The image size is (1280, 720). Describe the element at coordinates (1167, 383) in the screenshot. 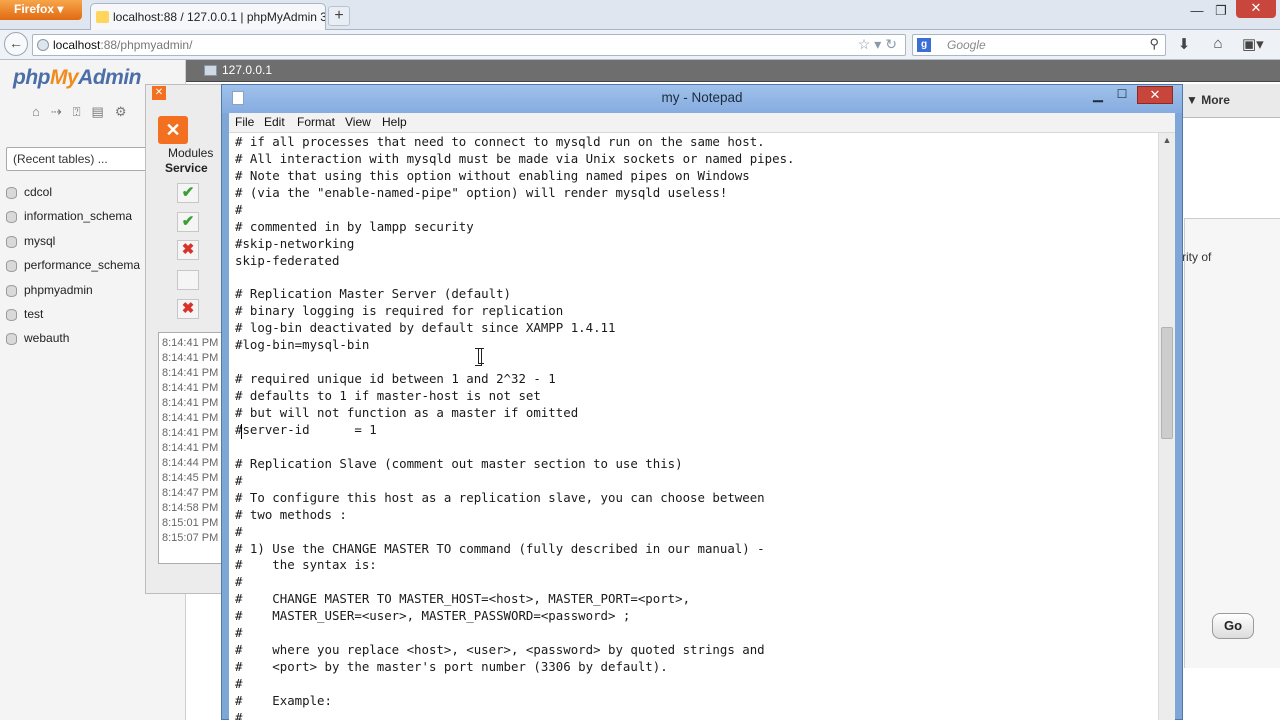

I see `scrollbar-thumb` at that location.